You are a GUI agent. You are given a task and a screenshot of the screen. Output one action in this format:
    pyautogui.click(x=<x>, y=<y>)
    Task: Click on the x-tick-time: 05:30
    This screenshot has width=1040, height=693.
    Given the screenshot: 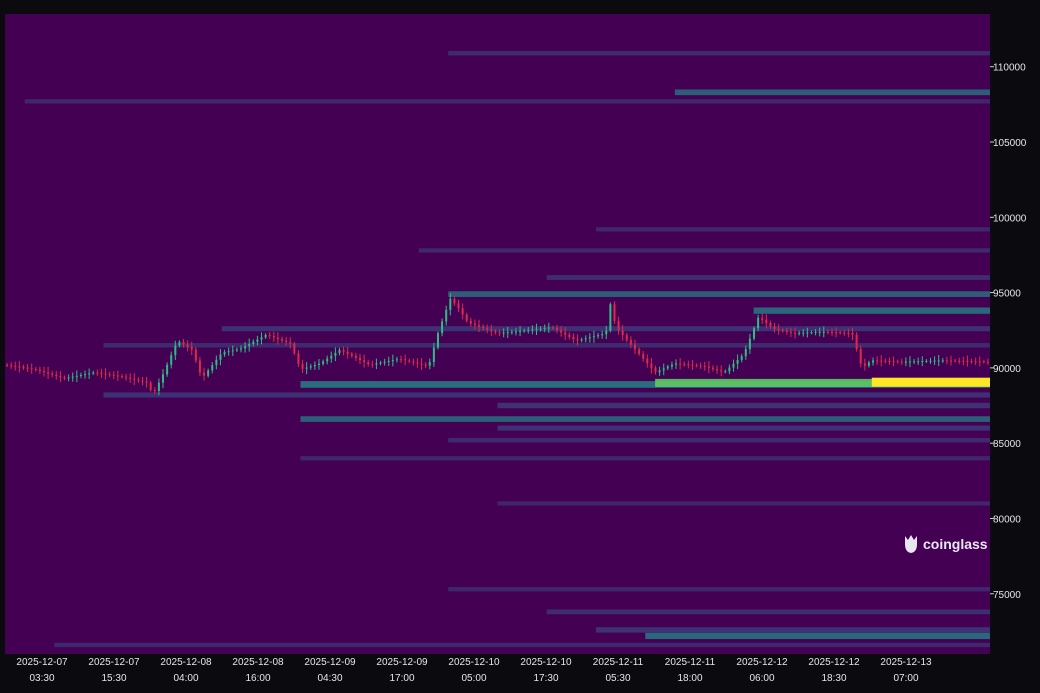 What is the action you would take?
    pyautogui.click(x=617, y=678)
    